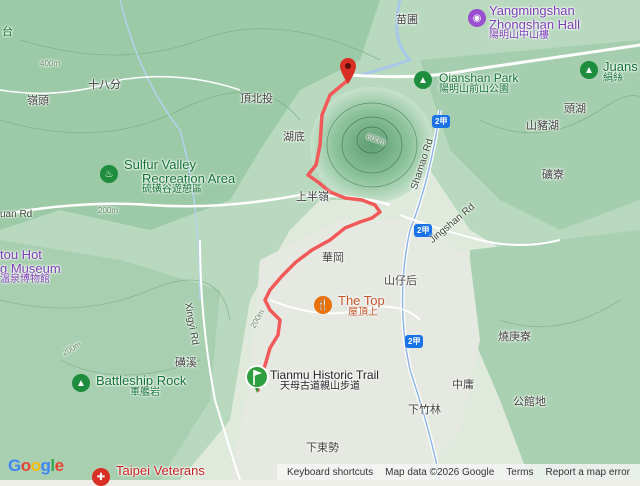 The height and width of the screenshot is (486, 640). Describe the element at coordinates (477, 18) in the screenshot. I see `museum-icon: ◉` at that location.